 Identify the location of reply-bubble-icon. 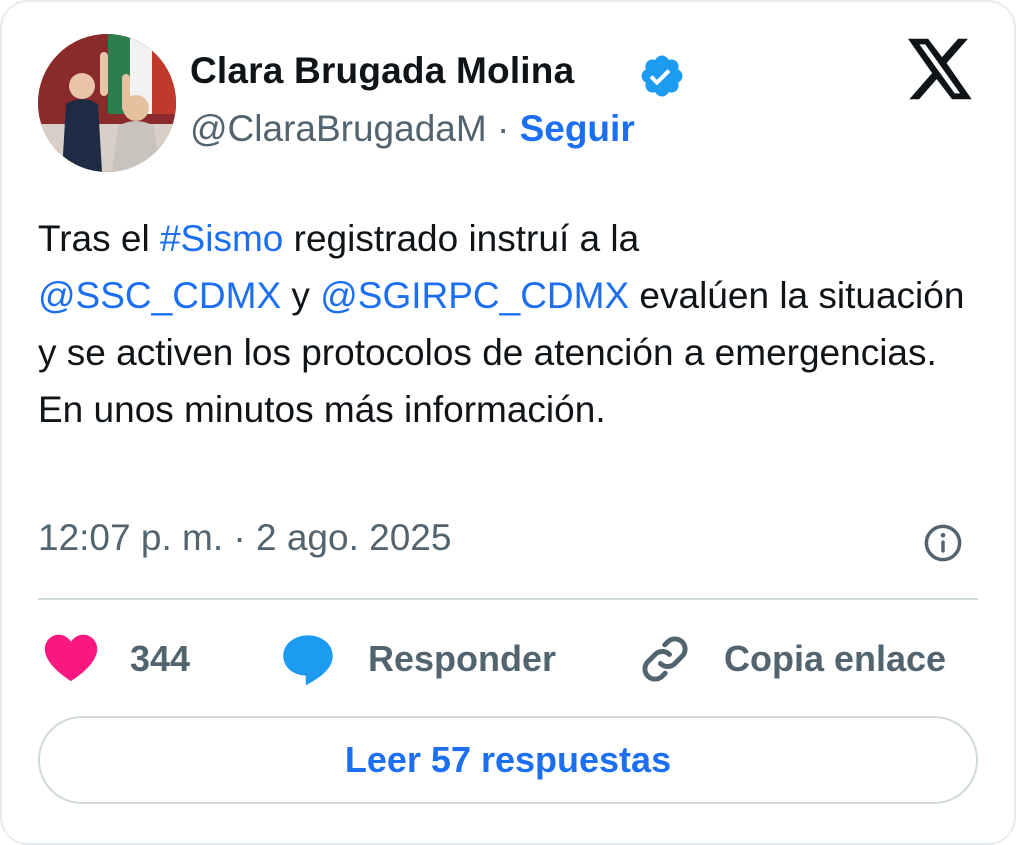
(308, 659).